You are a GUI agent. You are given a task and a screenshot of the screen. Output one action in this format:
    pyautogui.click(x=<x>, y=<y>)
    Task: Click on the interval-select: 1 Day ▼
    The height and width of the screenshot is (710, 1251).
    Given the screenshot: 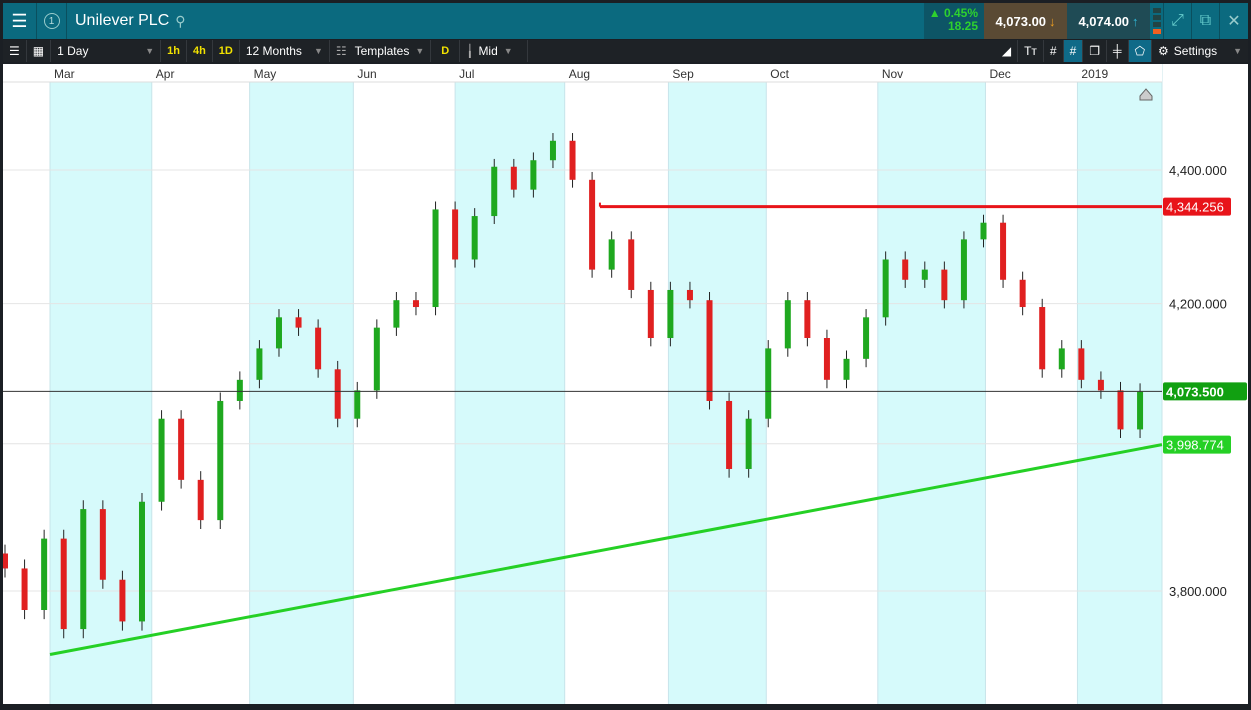 What is the action you would take?
    pyautogui.click(x=106, y=51)
    